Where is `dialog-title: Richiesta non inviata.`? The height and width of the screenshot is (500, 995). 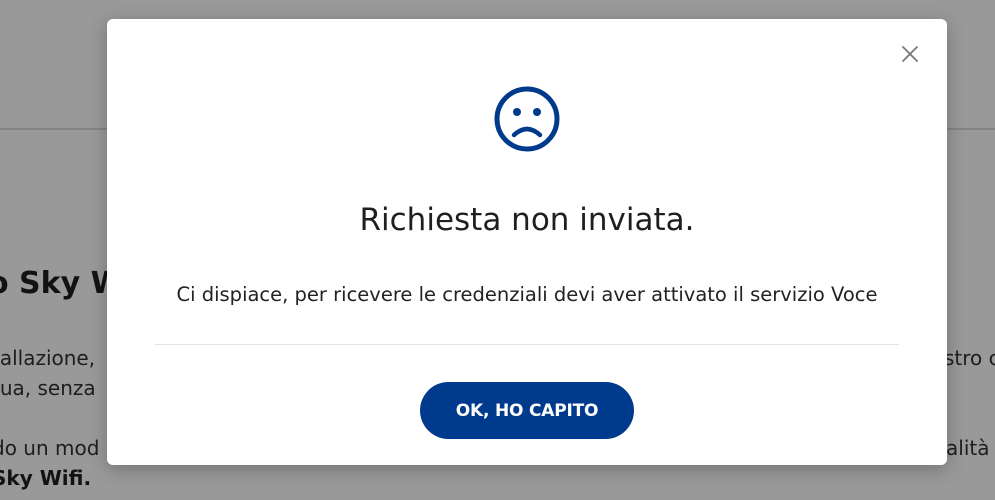 dialog-title: Richiesta non inviata. is located at coordinates (527, 220).